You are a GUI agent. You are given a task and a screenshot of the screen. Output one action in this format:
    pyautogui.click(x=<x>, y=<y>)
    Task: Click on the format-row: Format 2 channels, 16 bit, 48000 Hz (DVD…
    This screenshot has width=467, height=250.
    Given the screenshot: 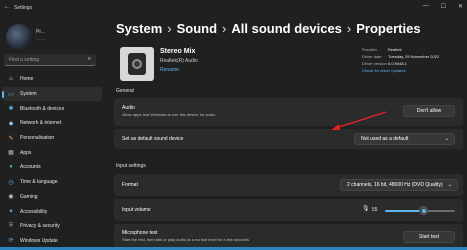 What is the action you would take?
    pyautogui.click(x=288, y=185)
    